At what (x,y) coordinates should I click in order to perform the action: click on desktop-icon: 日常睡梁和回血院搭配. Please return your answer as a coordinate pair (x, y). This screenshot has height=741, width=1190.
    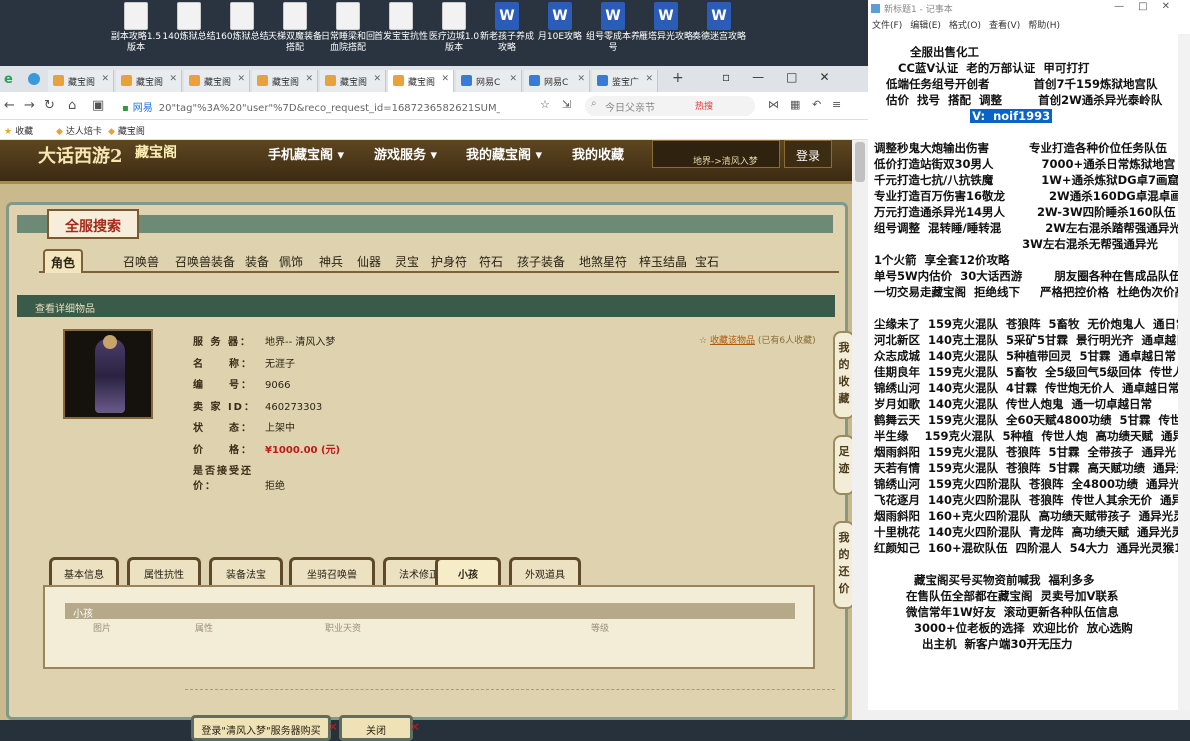
    Looking at the image, I should click on (348, 28).